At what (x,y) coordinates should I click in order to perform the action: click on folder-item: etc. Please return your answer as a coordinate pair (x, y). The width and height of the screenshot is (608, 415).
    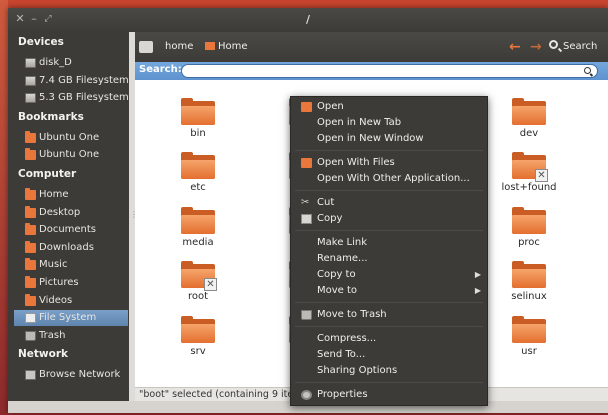
    Looking at the image, I should click on (198, 179).